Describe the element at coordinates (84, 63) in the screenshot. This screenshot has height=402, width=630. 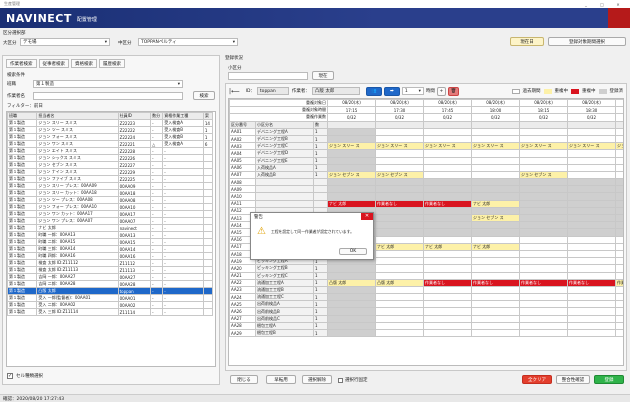
I see `tab-qualification-search: 資格検索` at that location.